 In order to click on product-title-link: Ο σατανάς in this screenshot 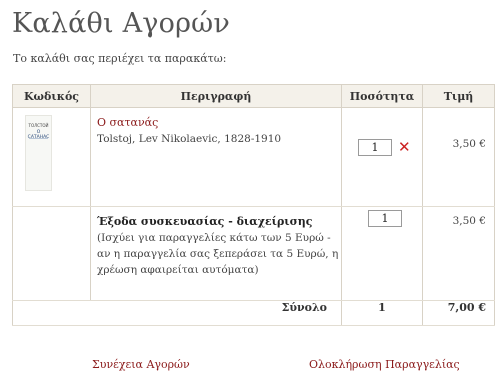, I will do `click(219, 123)`.